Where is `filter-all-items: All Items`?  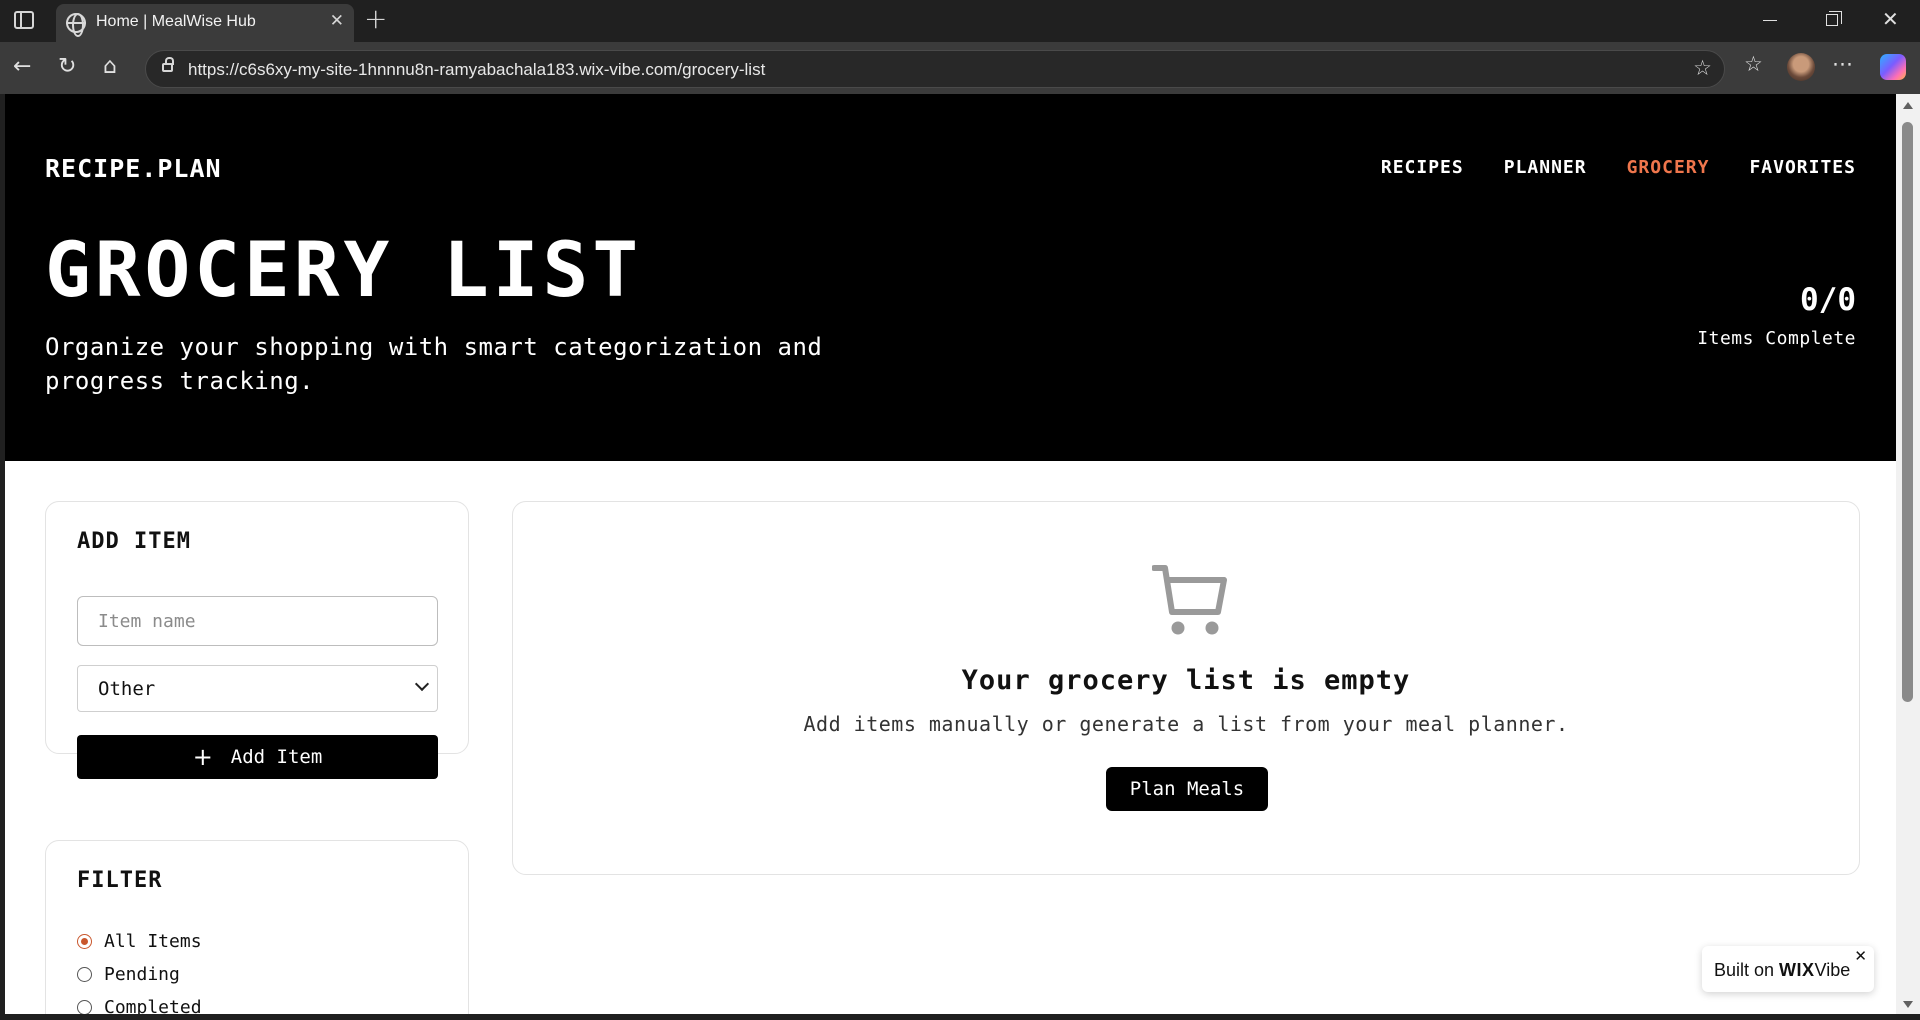
filter-all-items: All Items is located at coordinates (139, 941).